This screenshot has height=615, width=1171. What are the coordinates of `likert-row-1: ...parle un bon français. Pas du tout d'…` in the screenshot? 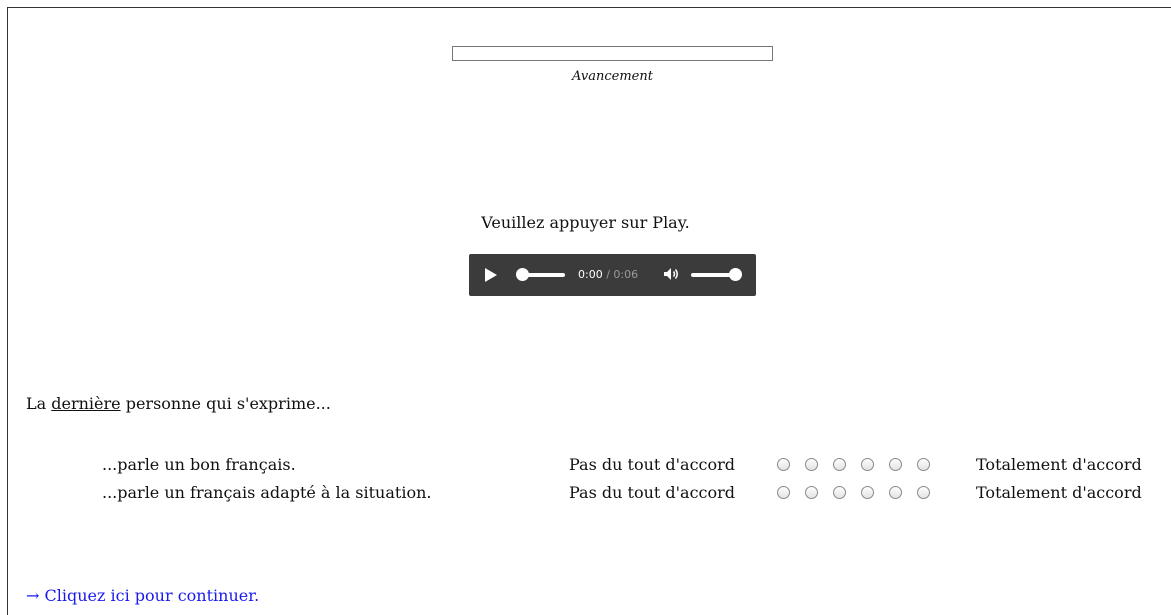 It's located at (585, 464).